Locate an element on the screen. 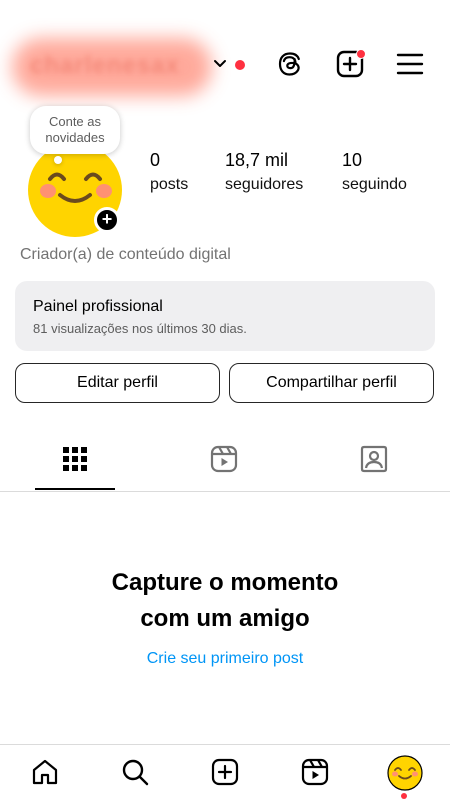 The height and width of the screenshot is (800, 450). profile-tabs is located at coordinates (225, 466).